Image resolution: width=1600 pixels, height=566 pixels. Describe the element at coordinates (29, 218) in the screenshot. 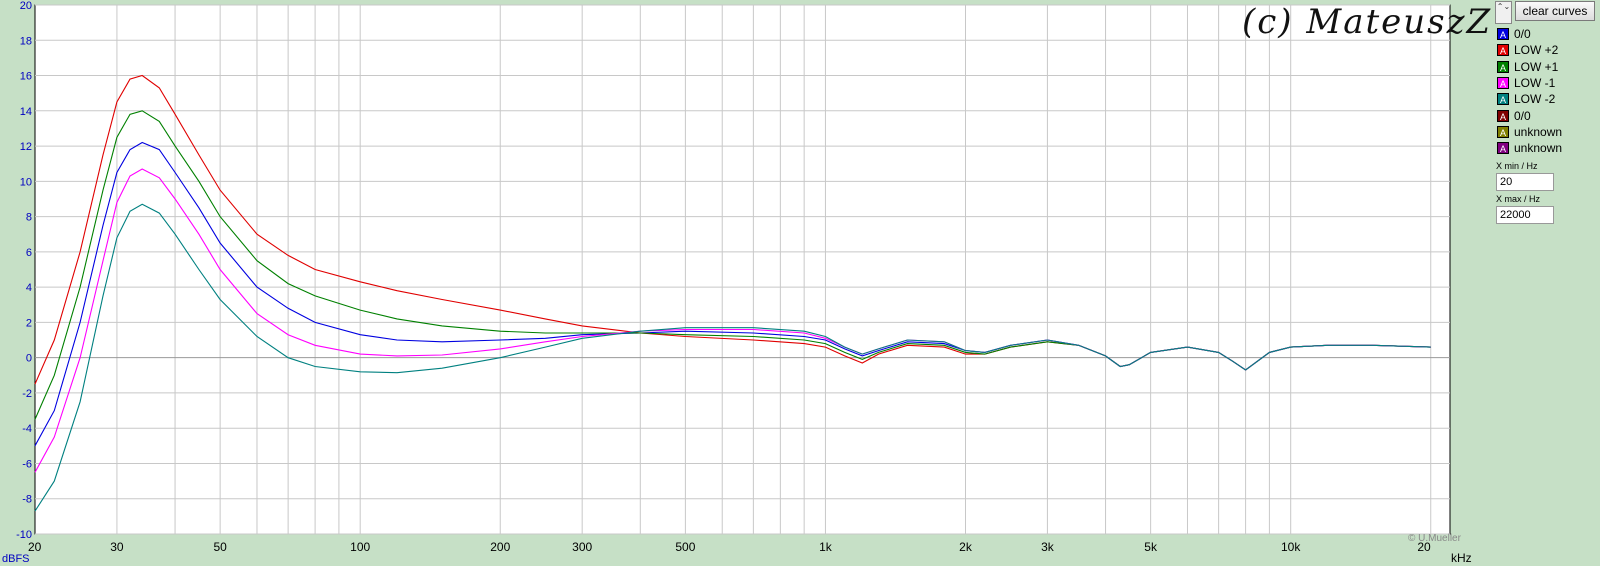

I see `y-tick-label: 8` at that location.